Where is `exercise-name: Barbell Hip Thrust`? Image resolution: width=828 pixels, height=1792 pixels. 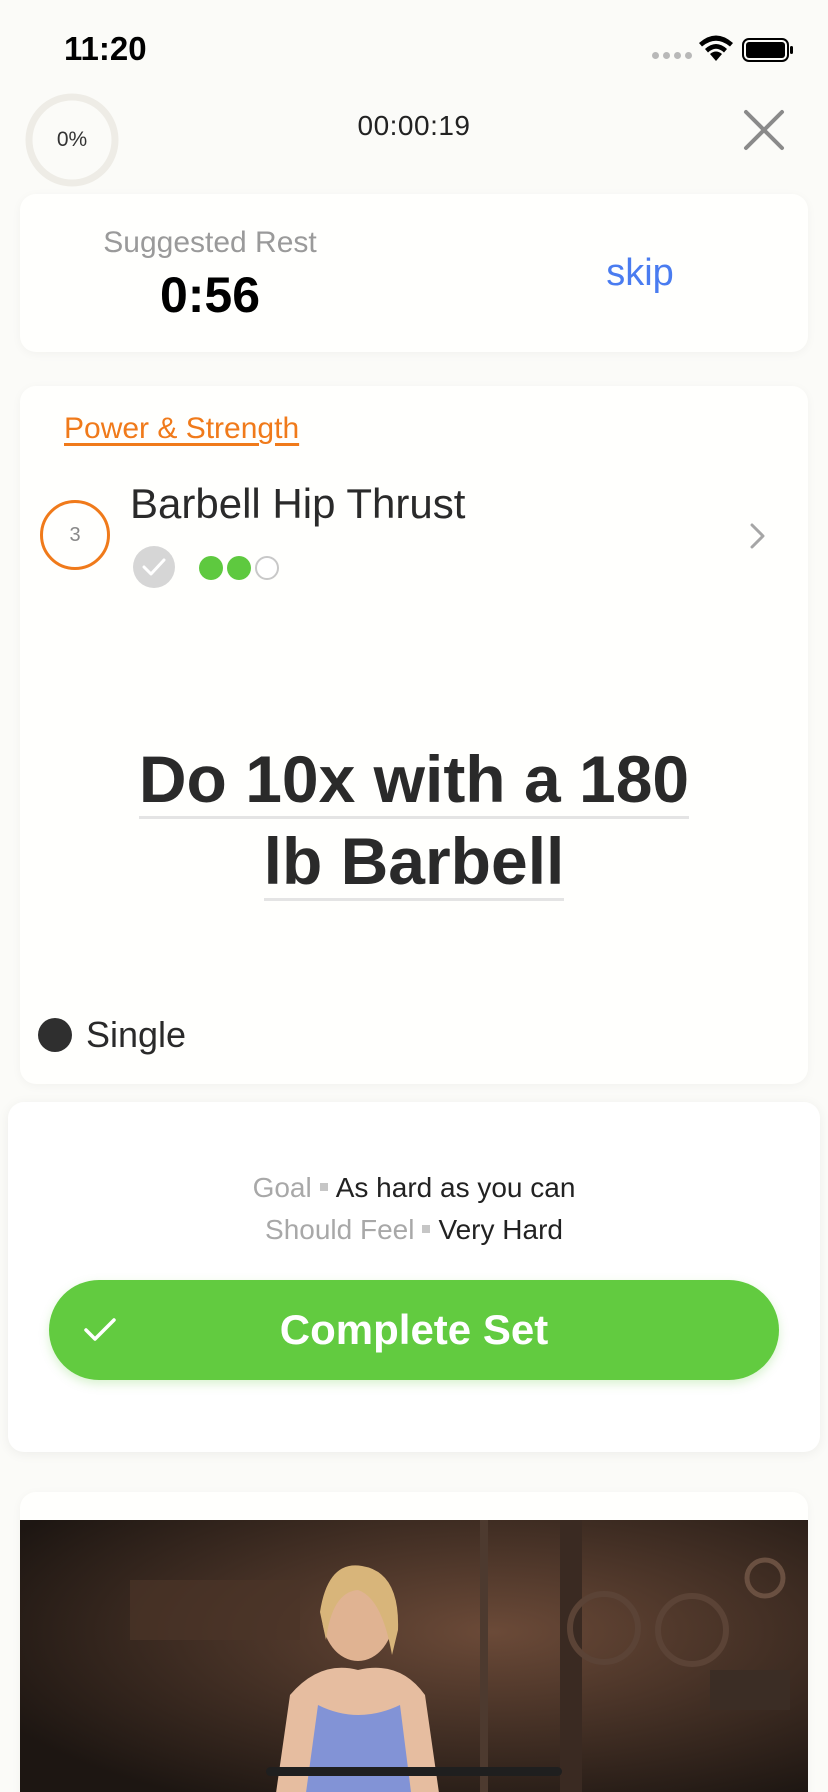
exercise-name: Barbell Hip Thrust is located at coordinates (297, 504).